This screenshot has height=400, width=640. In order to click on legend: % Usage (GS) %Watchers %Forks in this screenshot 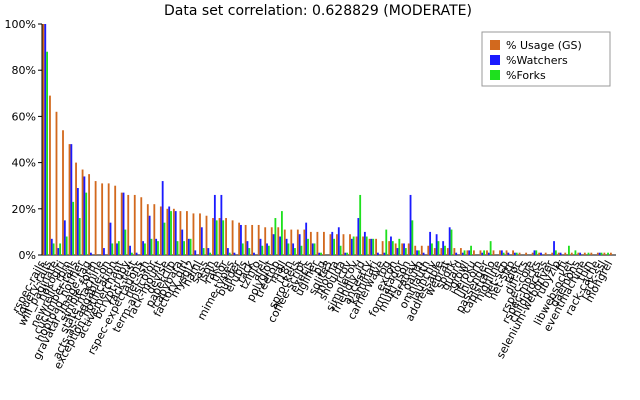, I will do `click(546, 59)`.